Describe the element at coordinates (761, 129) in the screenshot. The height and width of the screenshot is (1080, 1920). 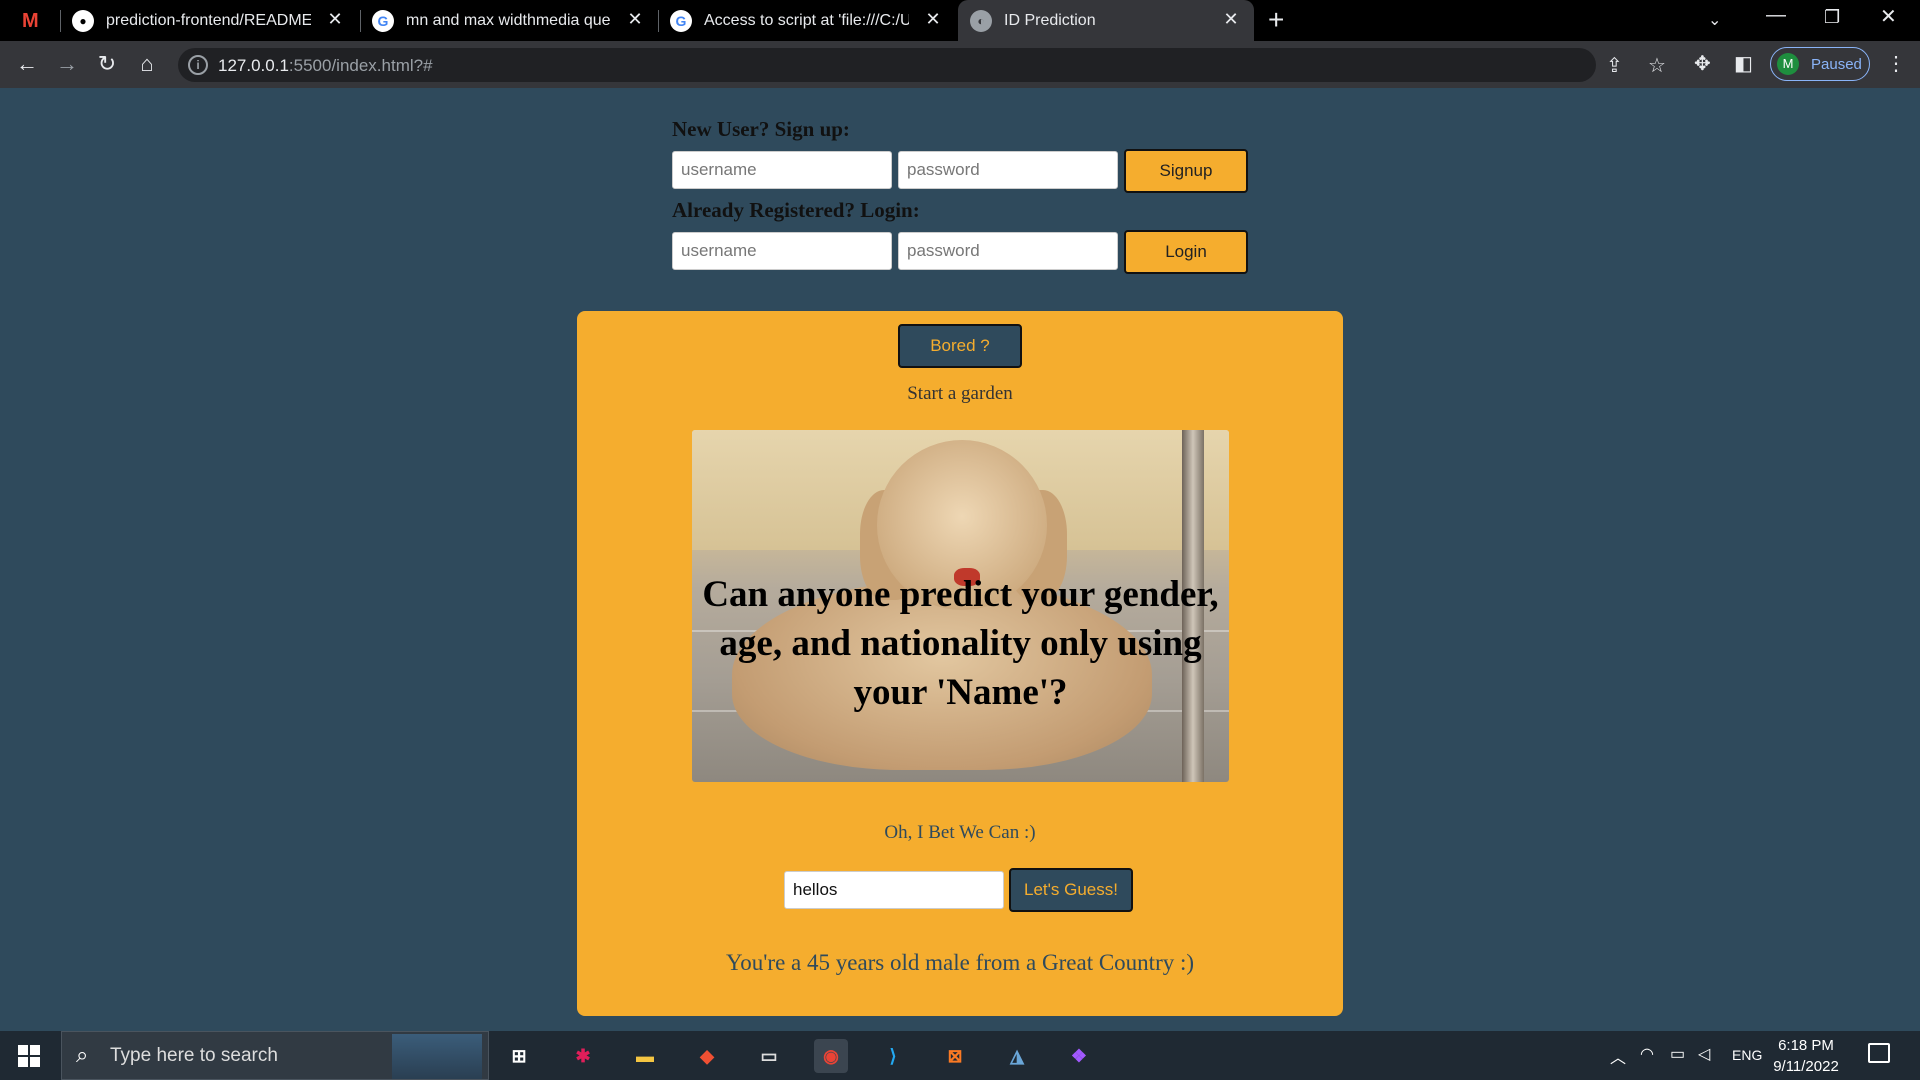
I see `signup-heading: New User? Sign up:` at that location.